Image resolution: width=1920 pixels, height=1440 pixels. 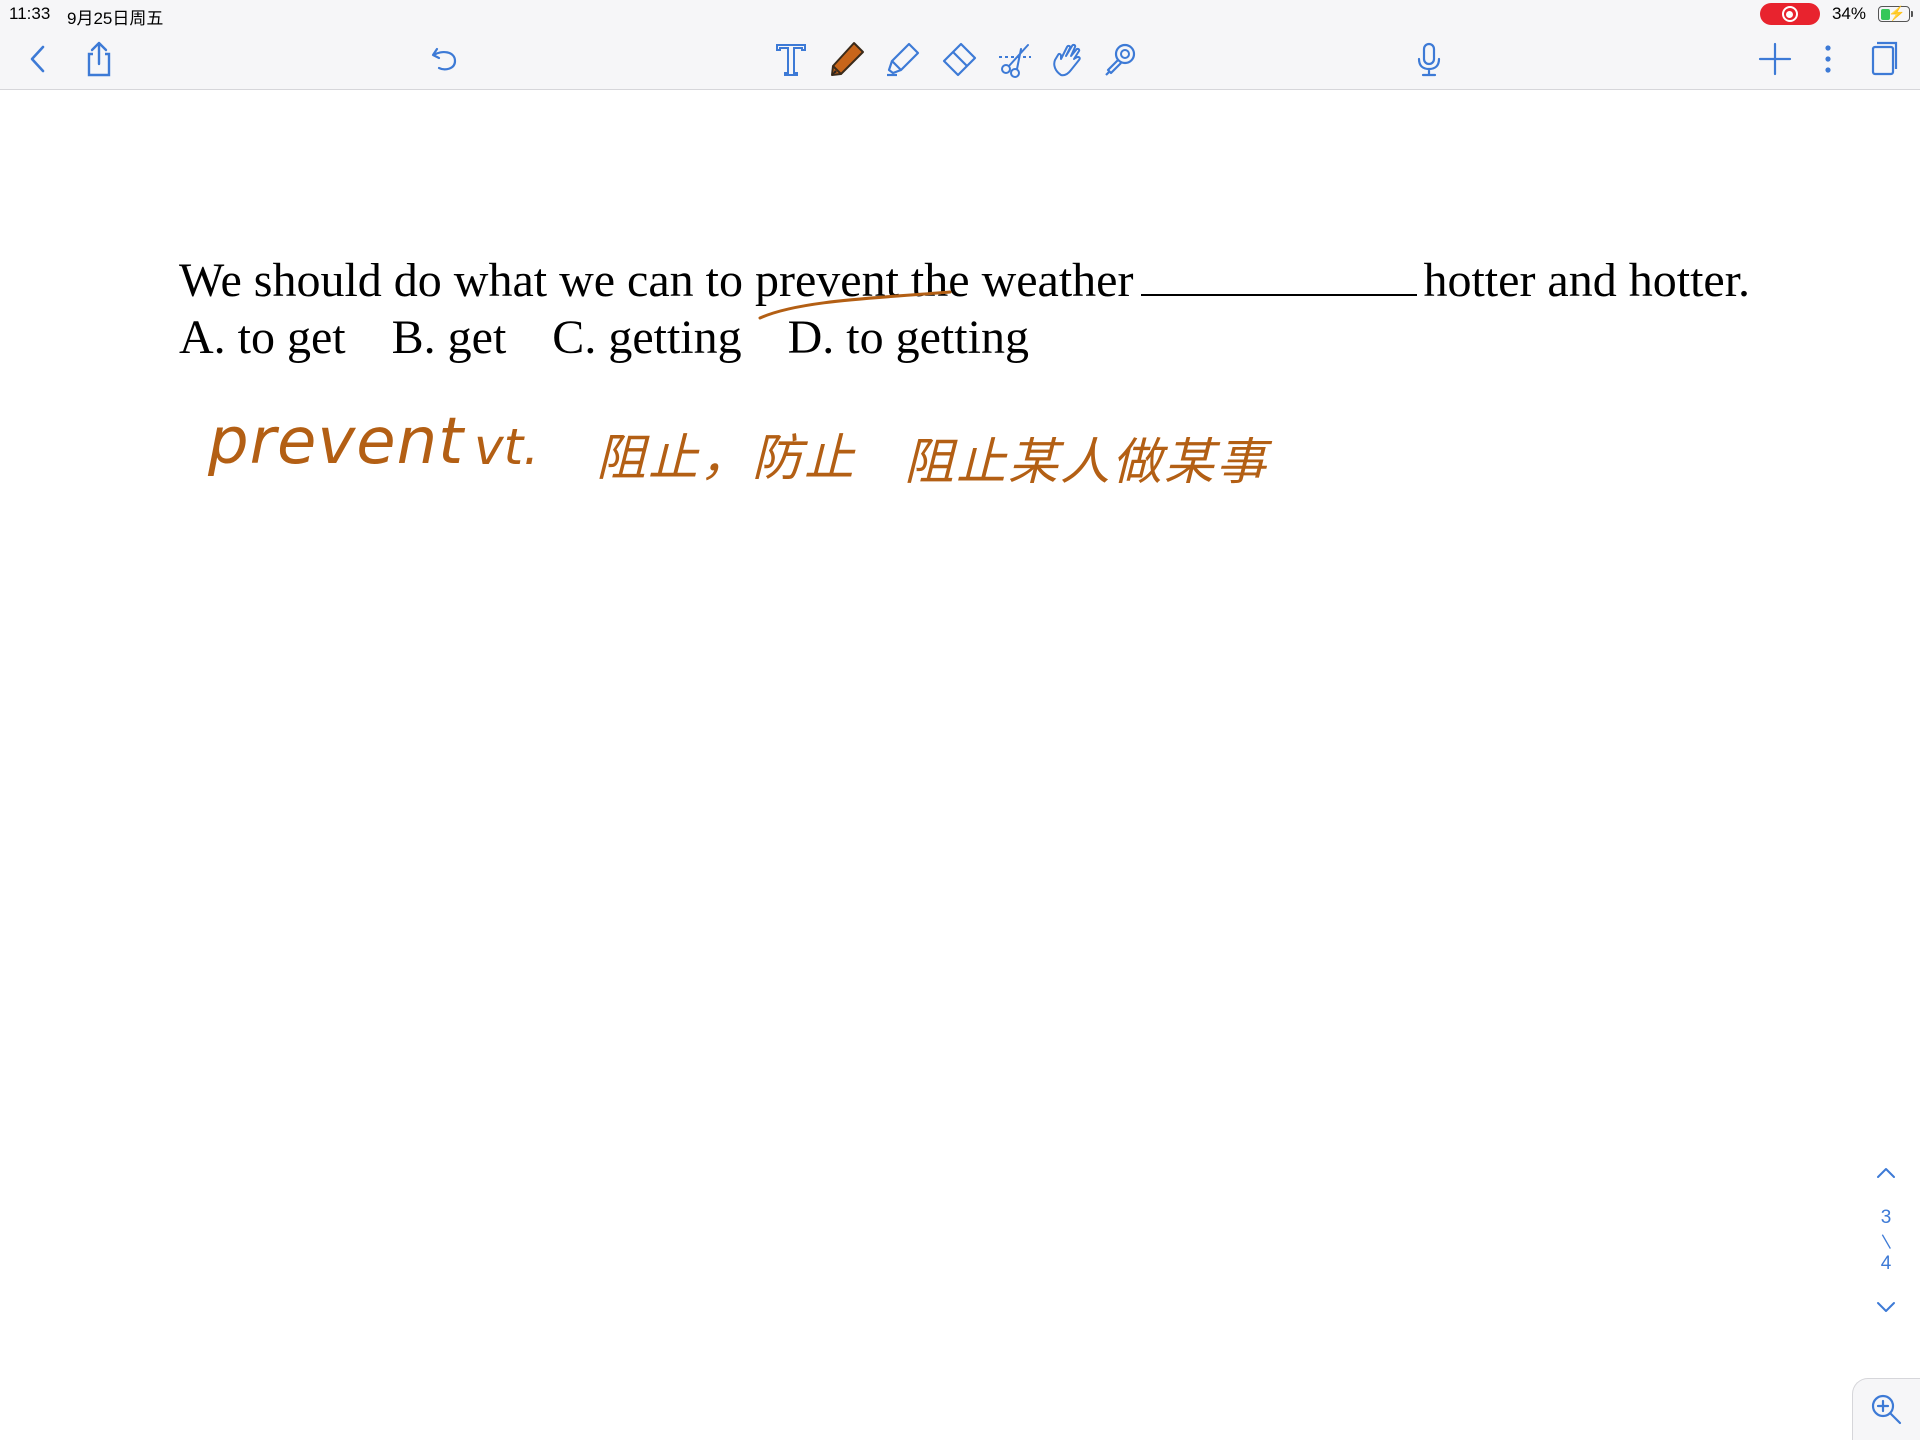 I want to click on handwritten-part-of-speech: vt., so click(x=507, y=447).